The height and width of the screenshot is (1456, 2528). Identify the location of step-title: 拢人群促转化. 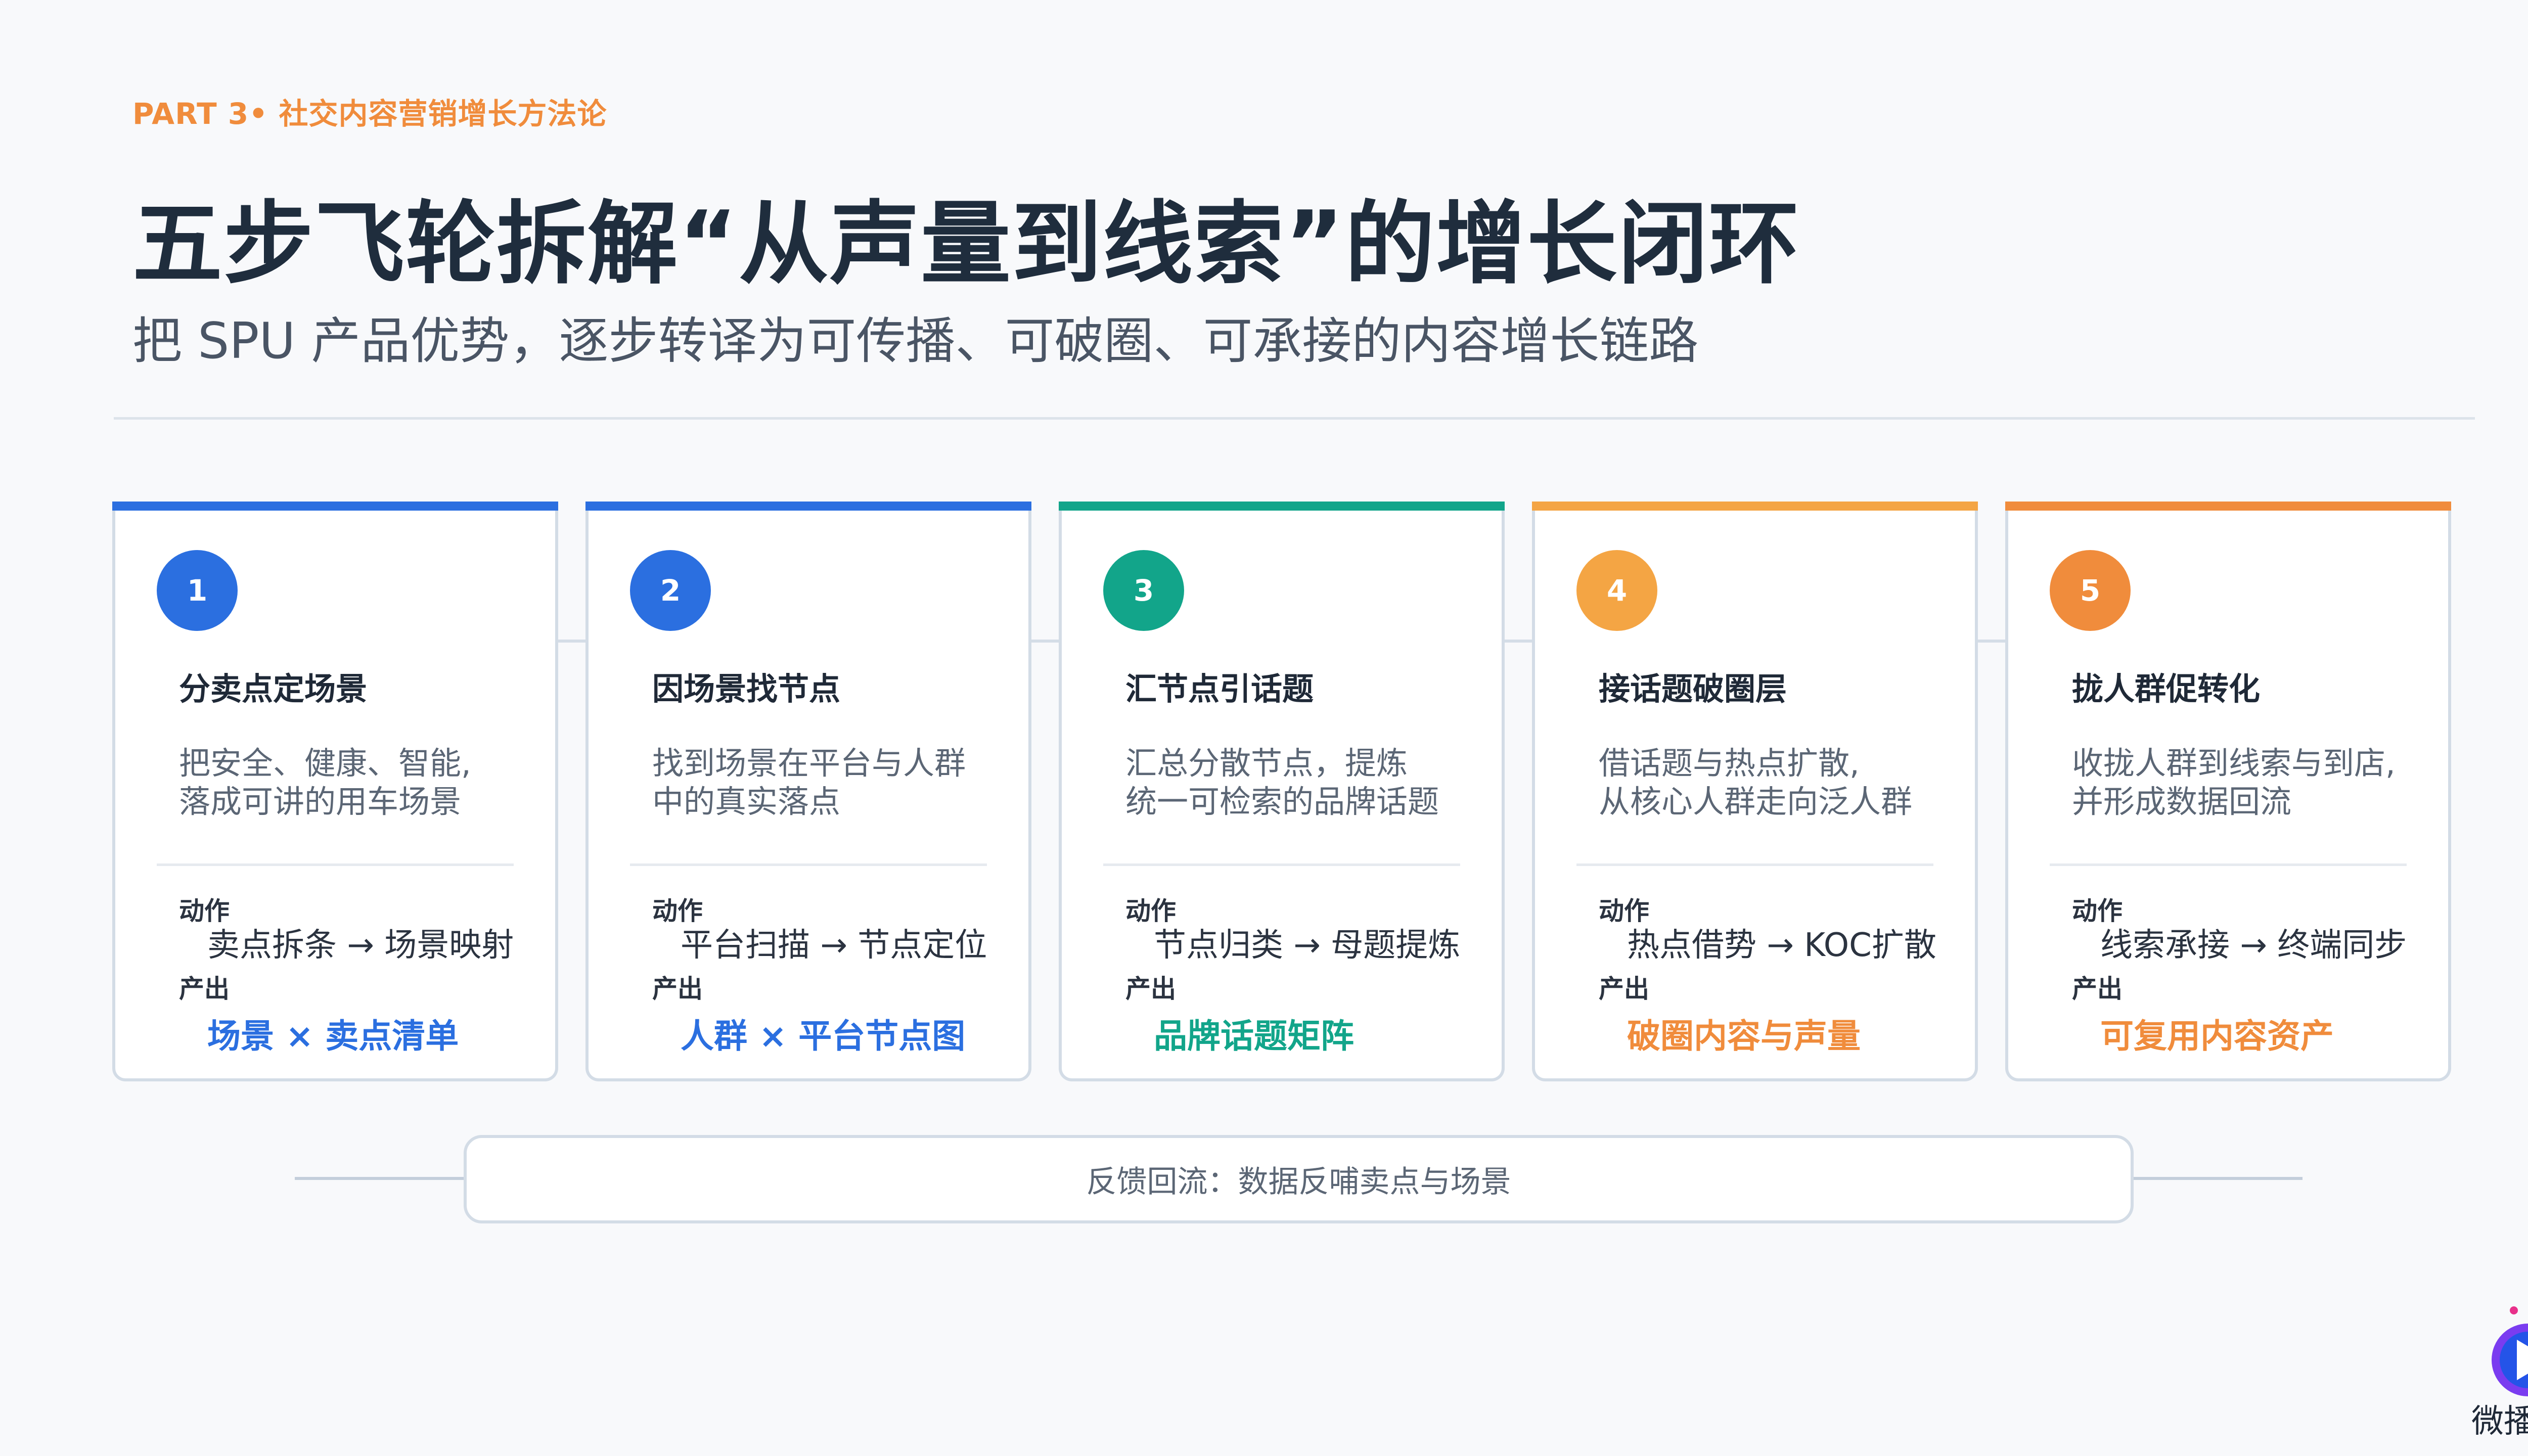
(2167, 688).